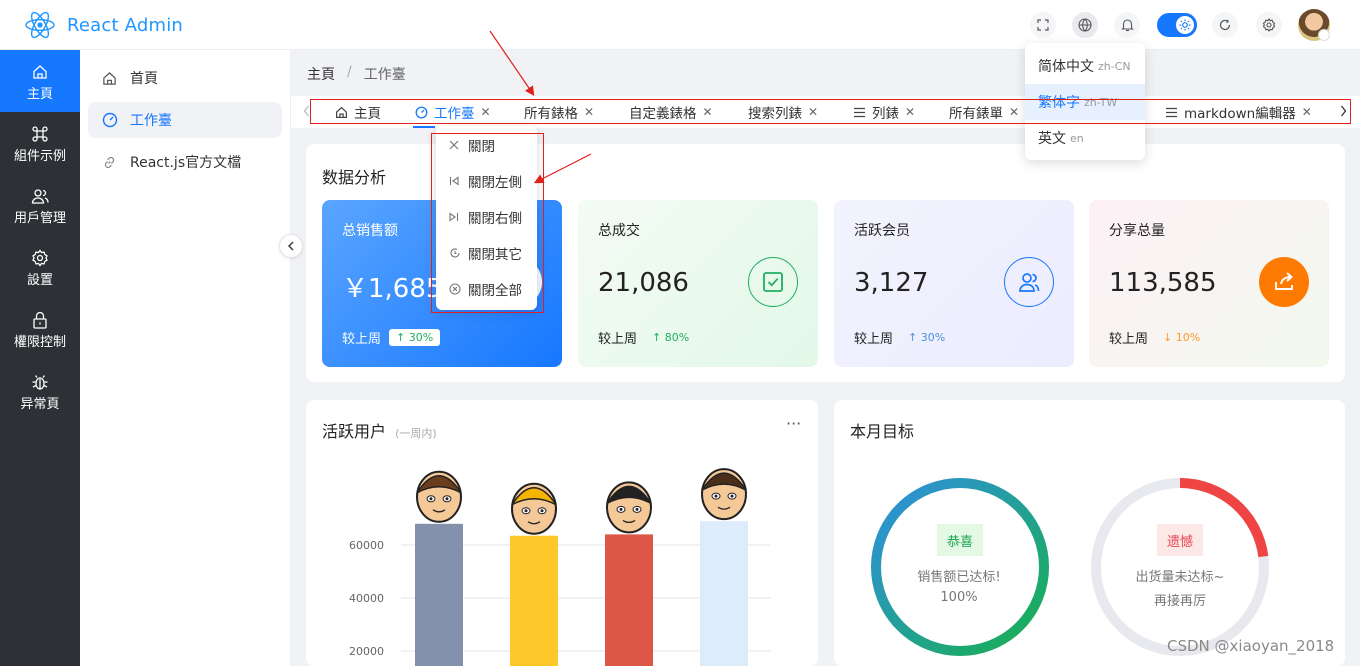  I want to click on tab-search-list: 搜索列錶 ✕, so click(783, 112).